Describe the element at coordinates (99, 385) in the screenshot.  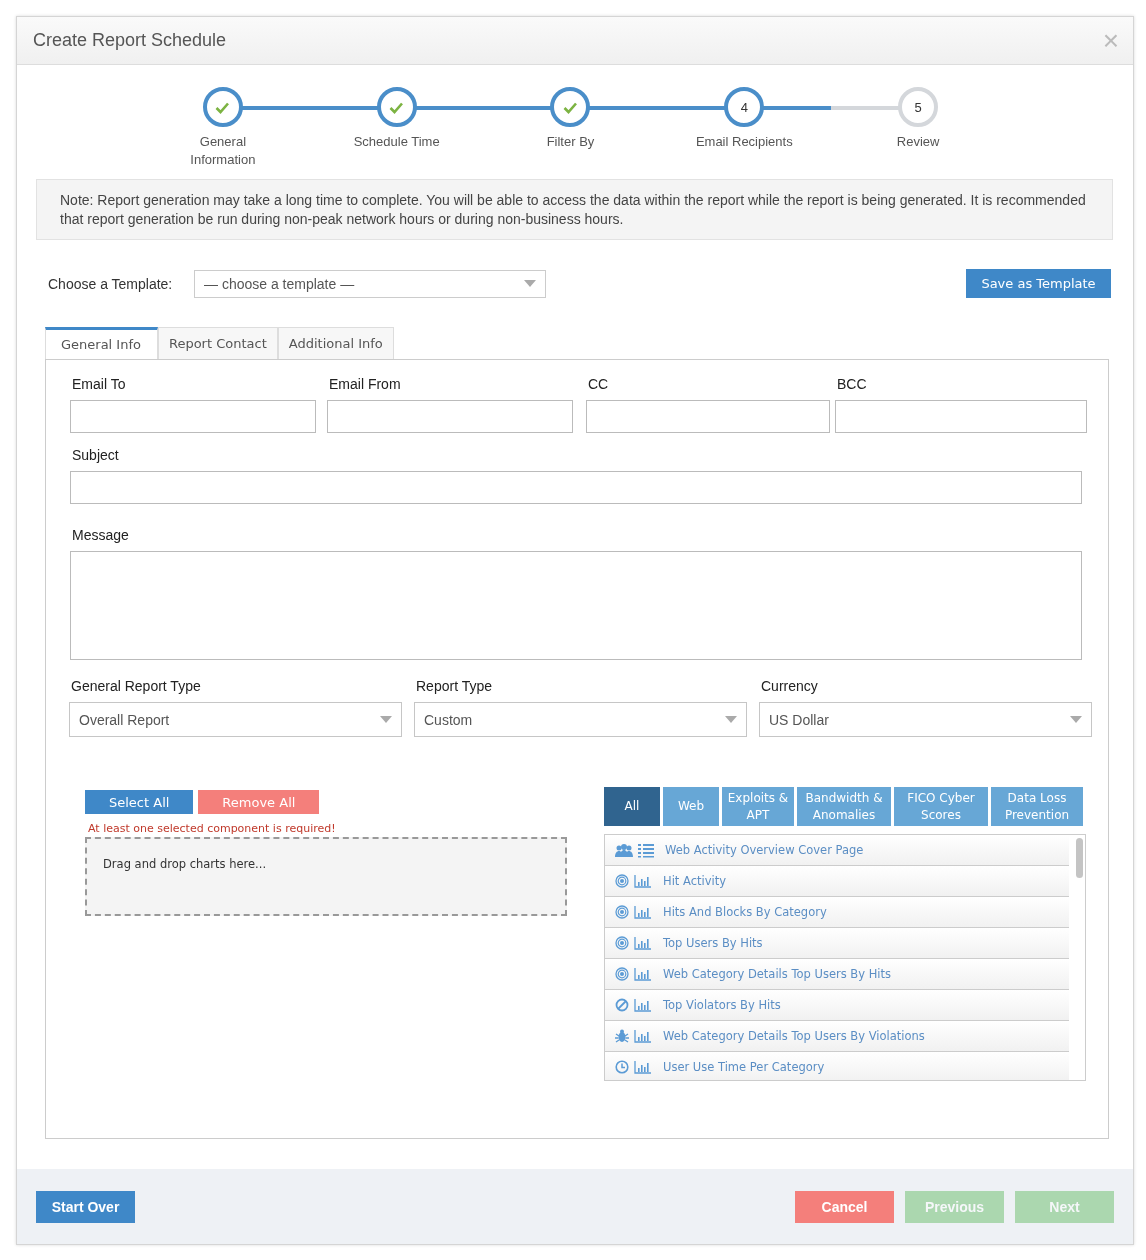
I see `field-label: Email To` at that location.